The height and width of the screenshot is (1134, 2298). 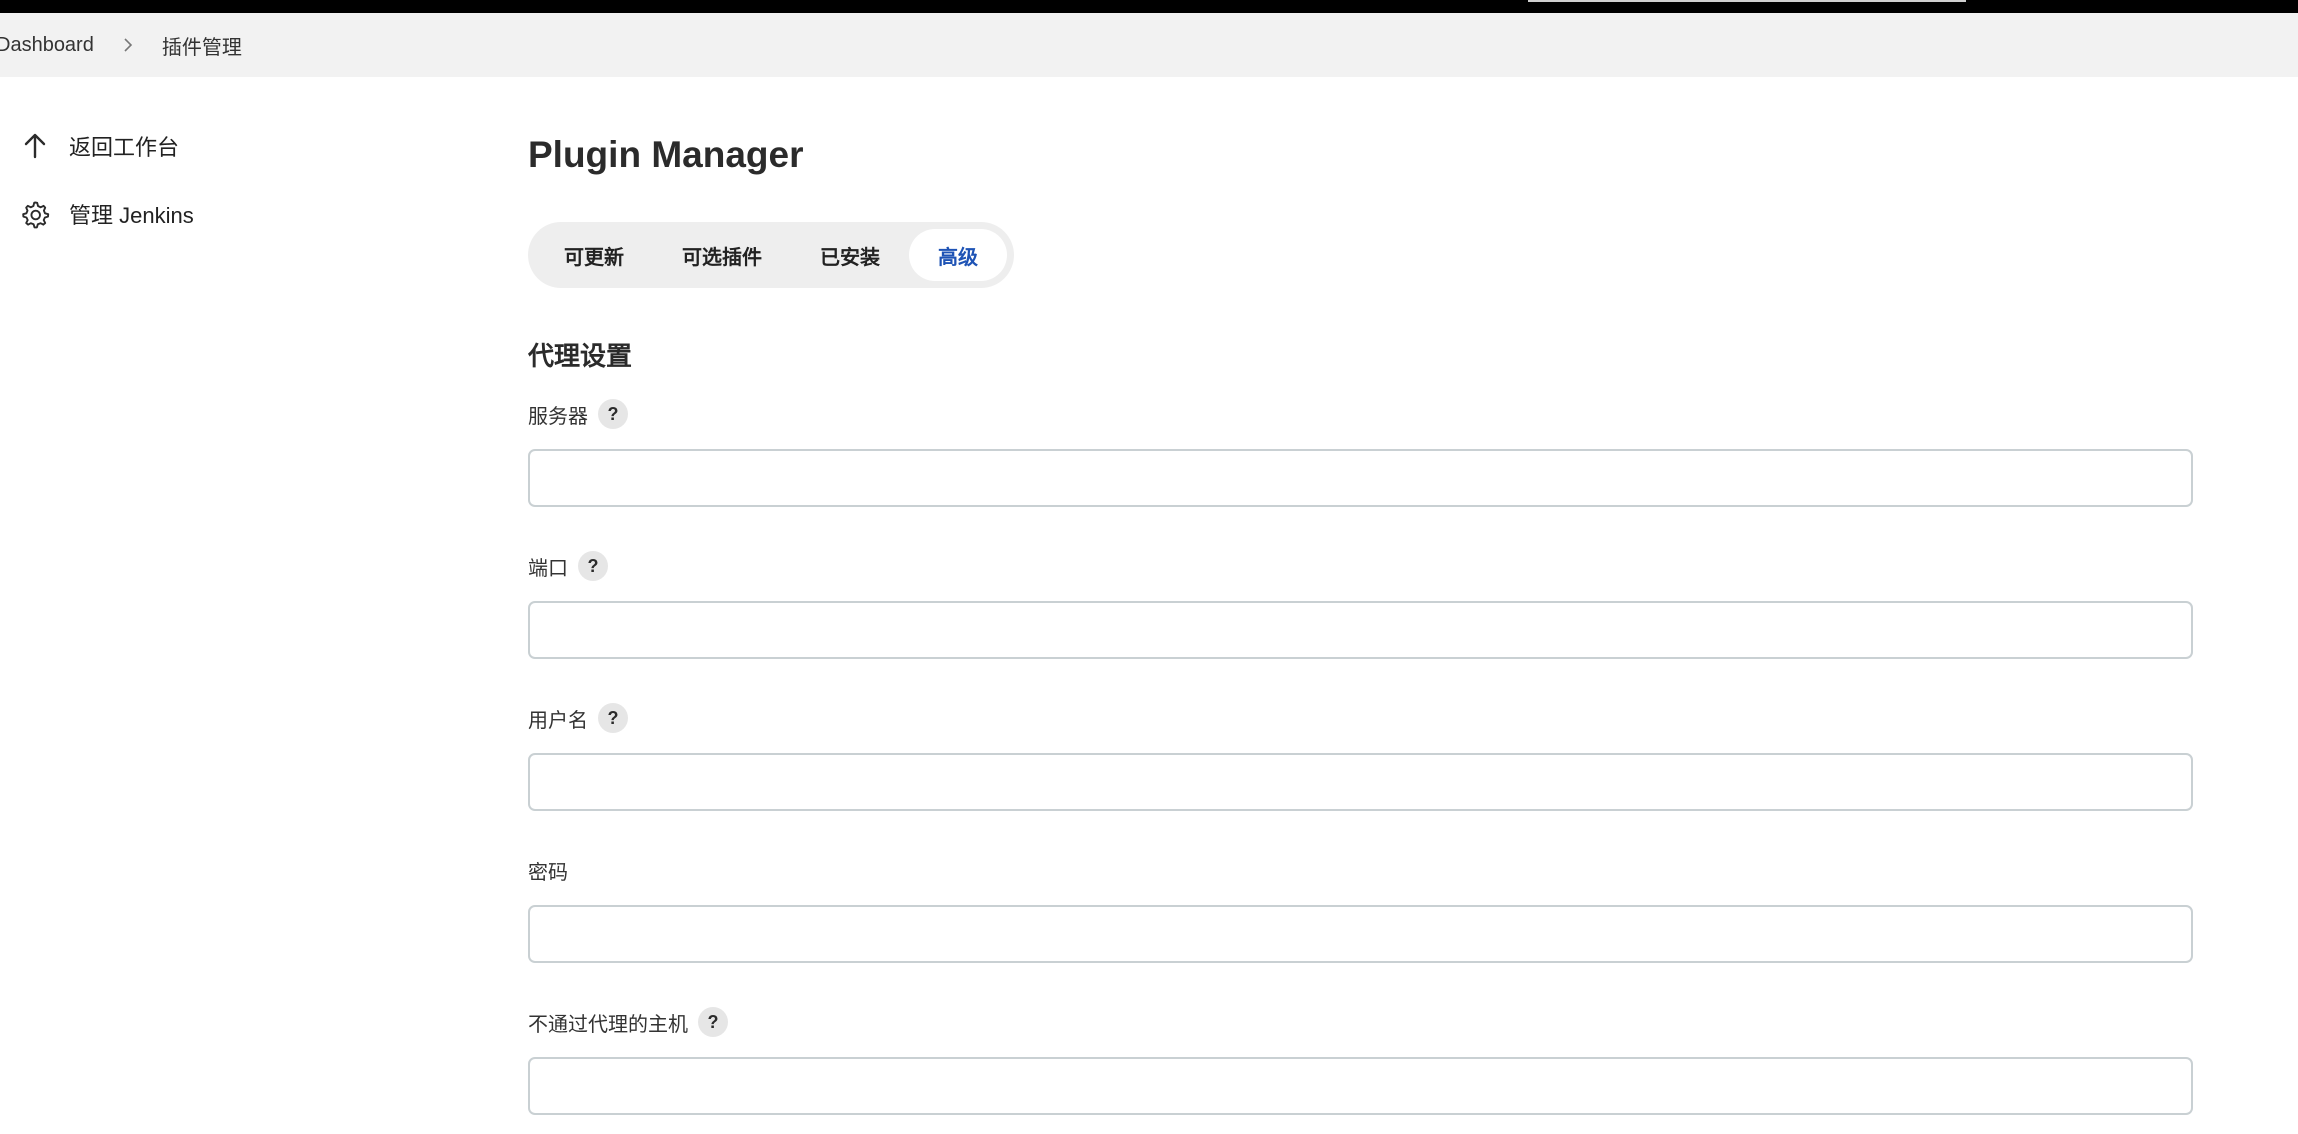 I want to click on field-port: 端口 ?, so click(x=1361, y=605).